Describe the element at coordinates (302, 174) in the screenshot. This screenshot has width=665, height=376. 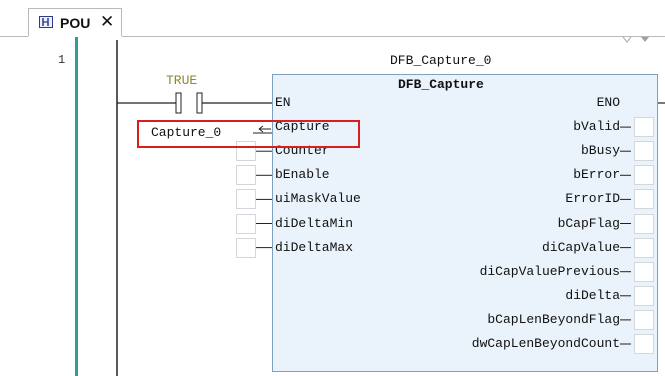
I see `fb-input-benable: bEnable` at that location.